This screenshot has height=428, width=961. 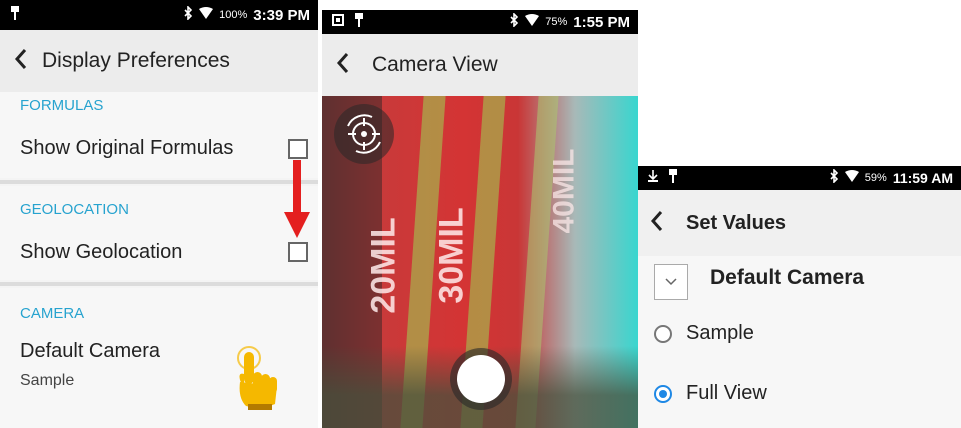 I want to click on geolocation-section: GEOLOCATION Show Geolocation, so click(x=159, y=233).